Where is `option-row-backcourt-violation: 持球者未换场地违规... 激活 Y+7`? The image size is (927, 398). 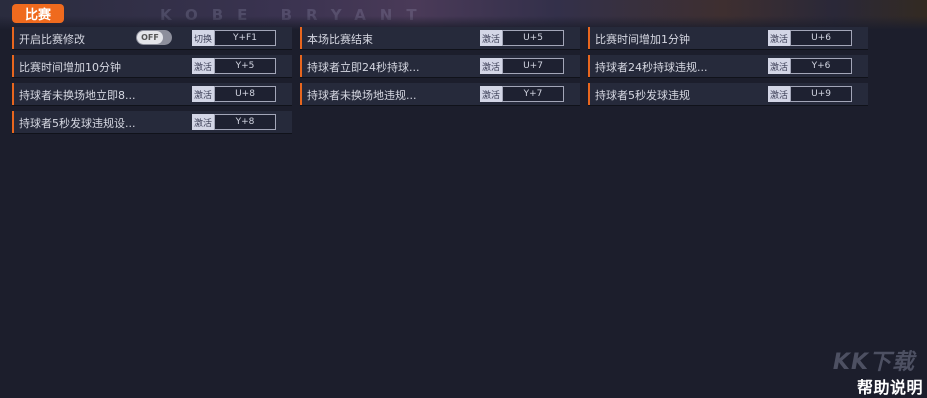 option-row-backcourt-violation: 持球者未换场地违规... 激活 Y+7 is located at coordinates (440, 94).